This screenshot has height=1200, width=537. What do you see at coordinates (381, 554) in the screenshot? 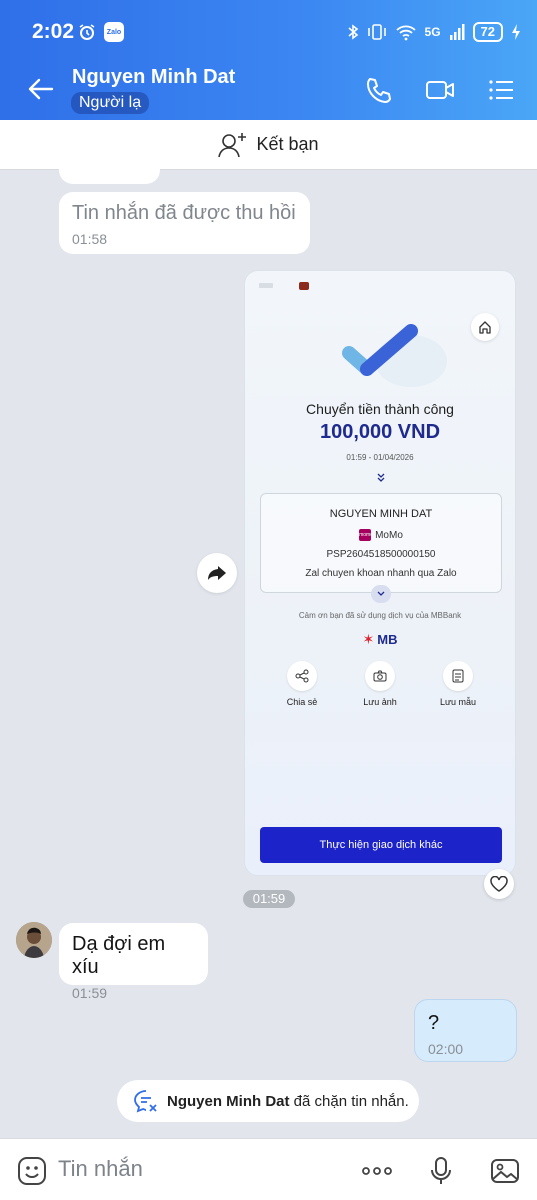
I see `transaction-code: PSP2604518500000150` at bounding box center [381, 554].